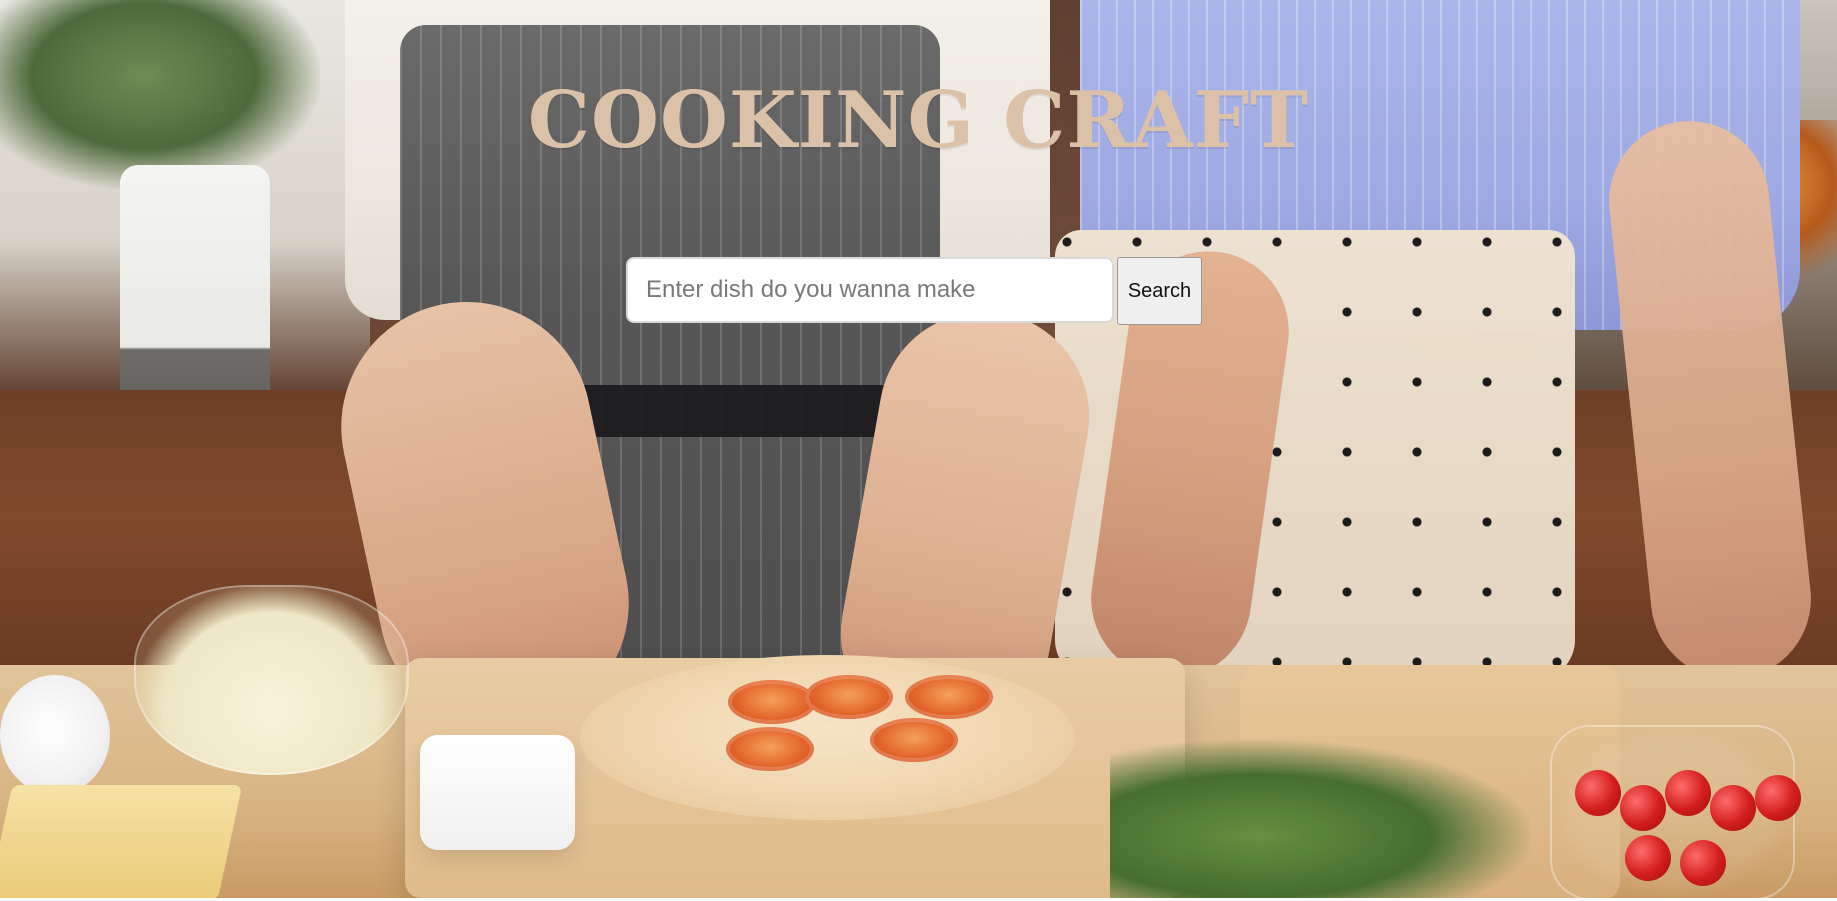 This screenshot has height=901, width=1837. Describe the element at coordinates (55, 735) in the screenshot. I see `plate-left` at that location.